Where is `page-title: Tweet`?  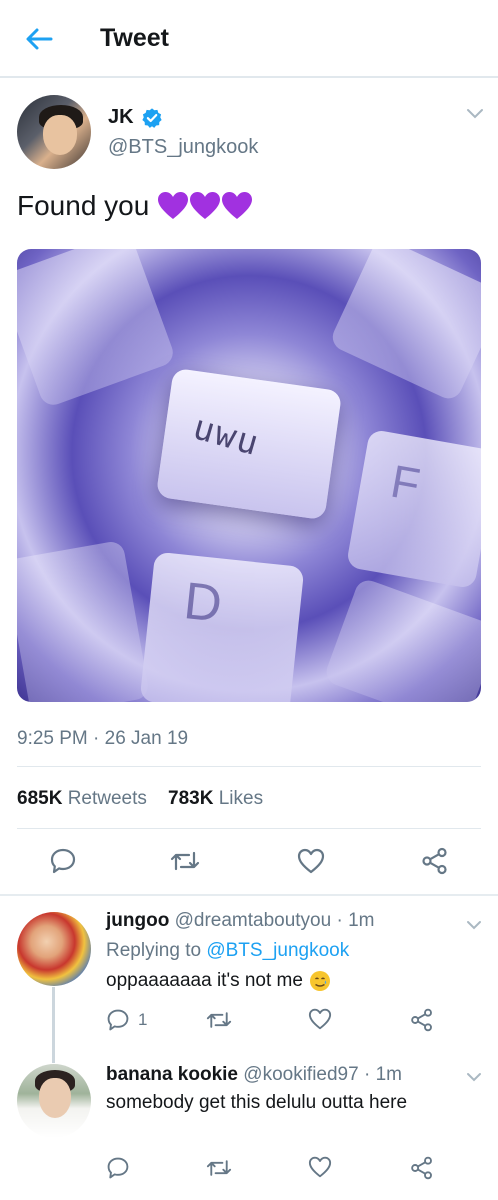 page-title: Tweet is located at coordinates (134, 38).